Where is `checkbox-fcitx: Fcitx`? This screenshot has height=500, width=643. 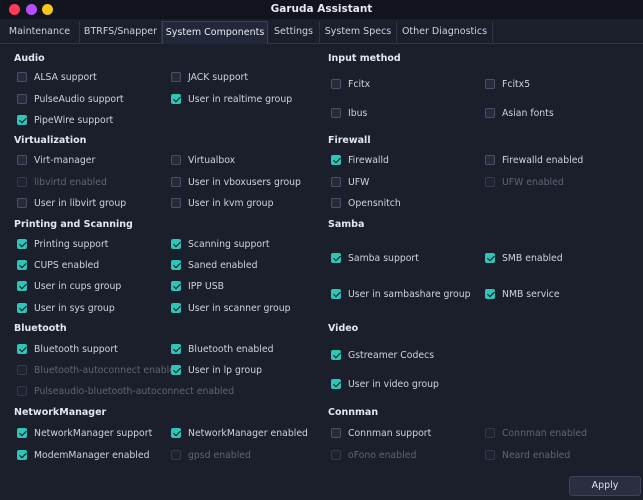 checkbox-fcitx: Fcitx is located at coordinates (350, 84).